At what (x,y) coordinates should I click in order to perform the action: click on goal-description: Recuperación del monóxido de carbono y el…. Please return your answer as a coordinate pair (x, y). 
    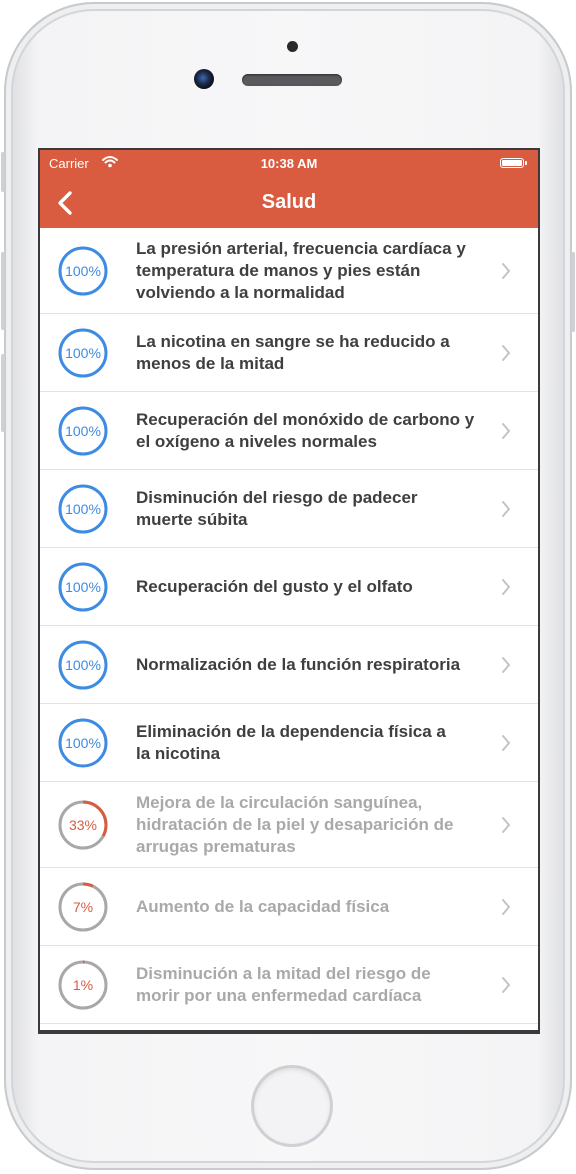
    Looking at the image, I should click on (316, 431).